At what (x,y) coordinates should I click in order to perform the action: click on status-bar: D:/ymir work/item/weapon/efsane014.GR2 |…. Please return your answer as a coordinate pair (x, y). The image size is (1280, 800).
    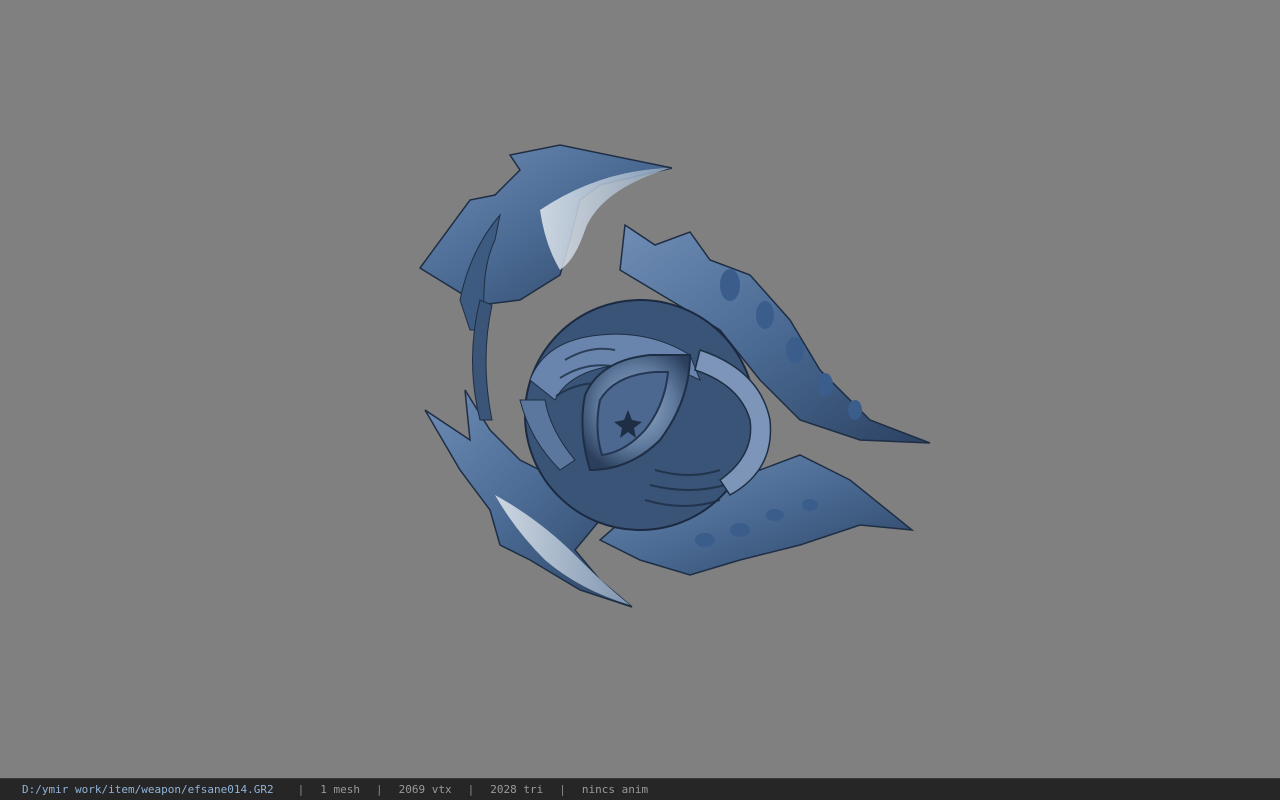
    Looking at the image, I should click on (640, 789).